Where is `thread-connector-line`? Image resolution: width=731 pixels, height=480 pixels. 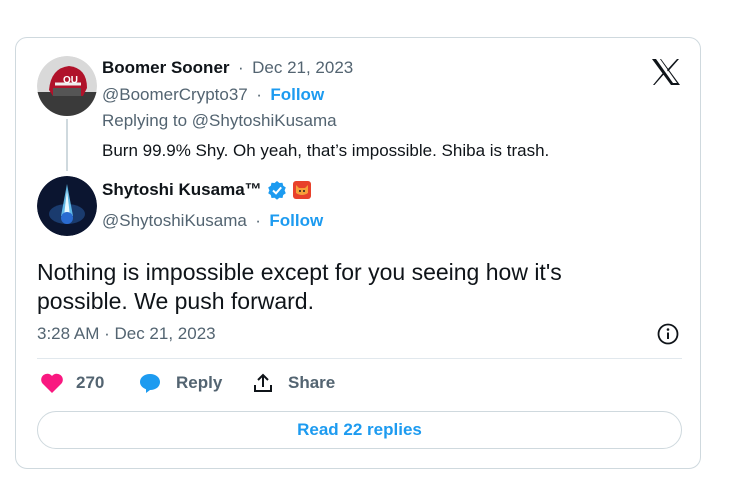 thread-connector-line is located at coordinates (67, 145).